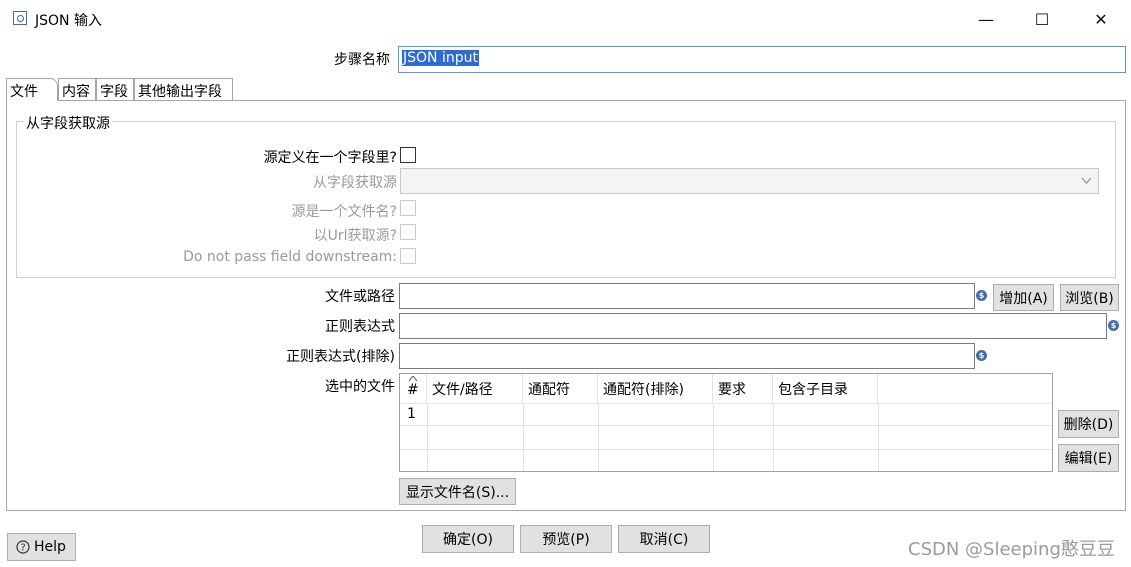  I want to click on chevron-down-icon, so click(1086, 180).